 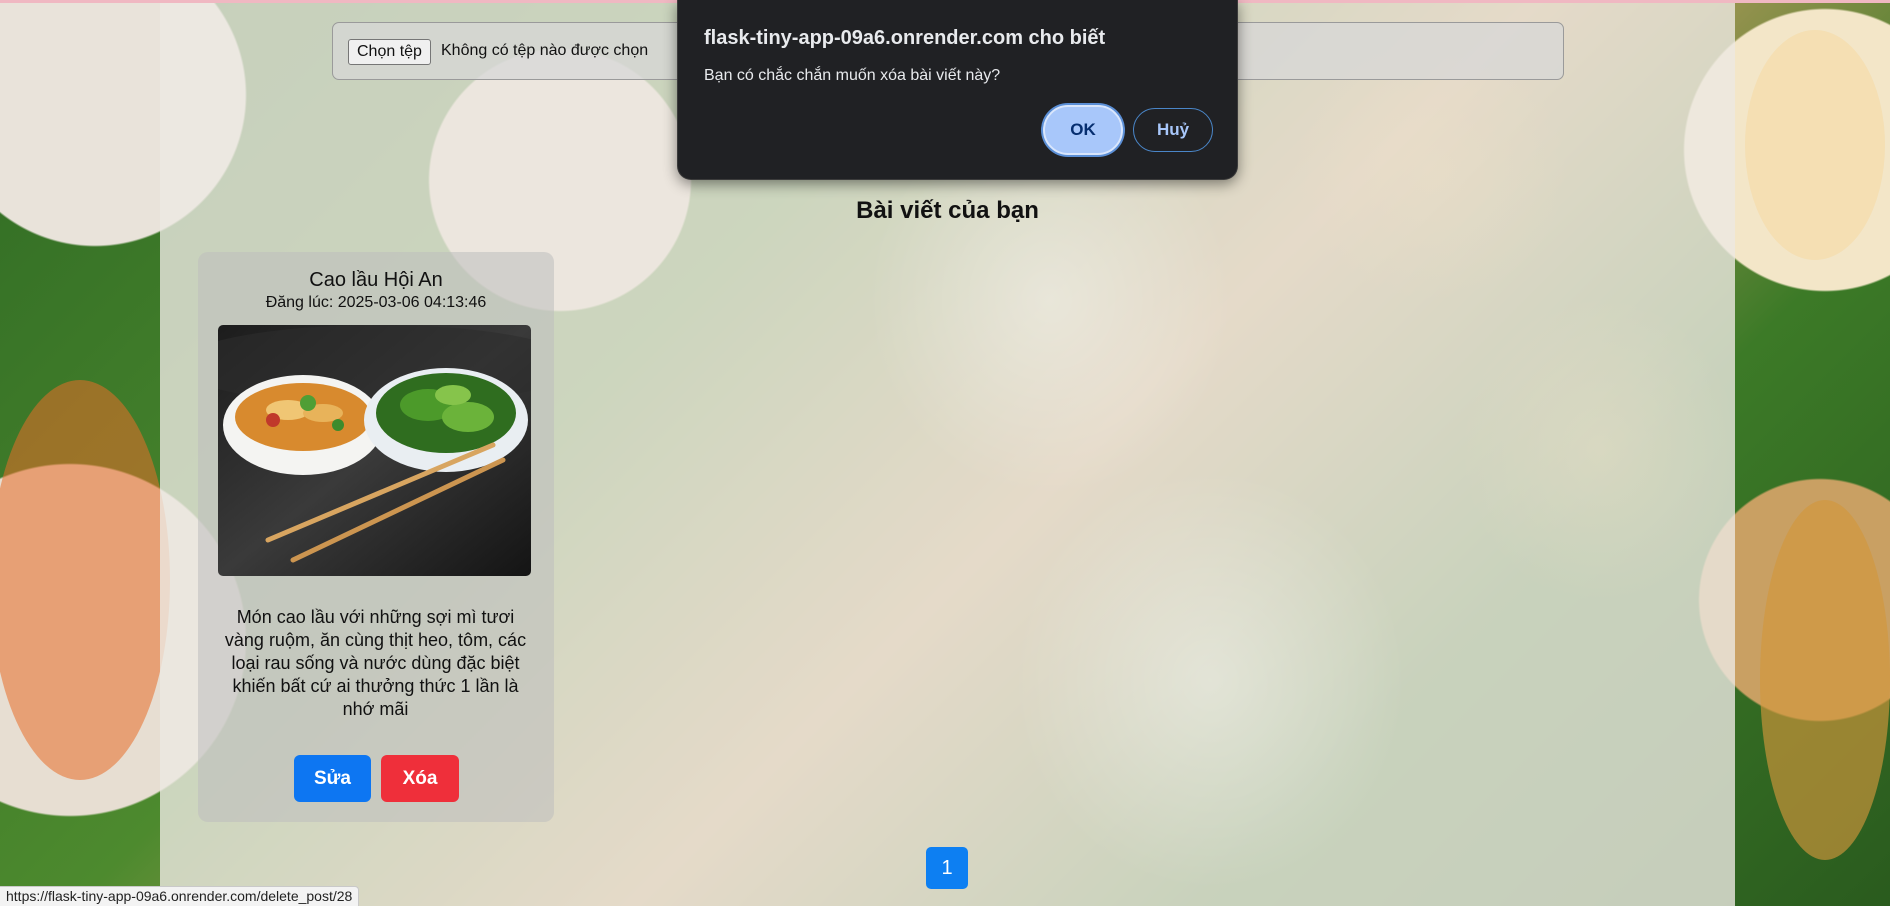 I want to click on spring-roll-decoration, so click(x=1815, y=145).